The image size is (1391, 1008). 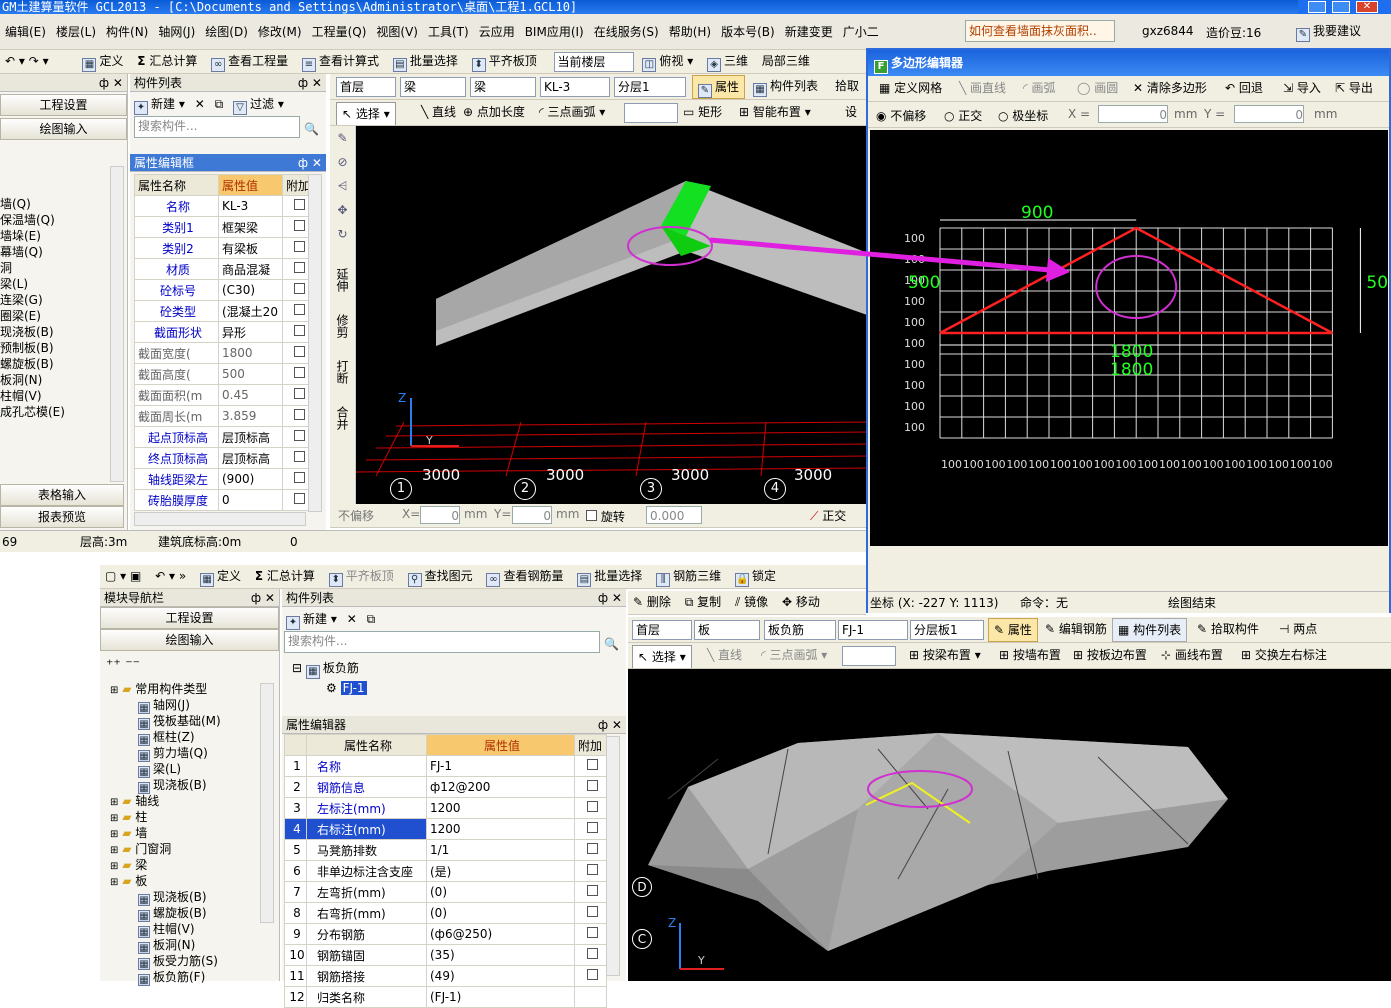 What do you see at coordinates (440, 576) in the screenshot?
I see `find-button: ⚲ 查找图元` at bounding box center [440, 576].